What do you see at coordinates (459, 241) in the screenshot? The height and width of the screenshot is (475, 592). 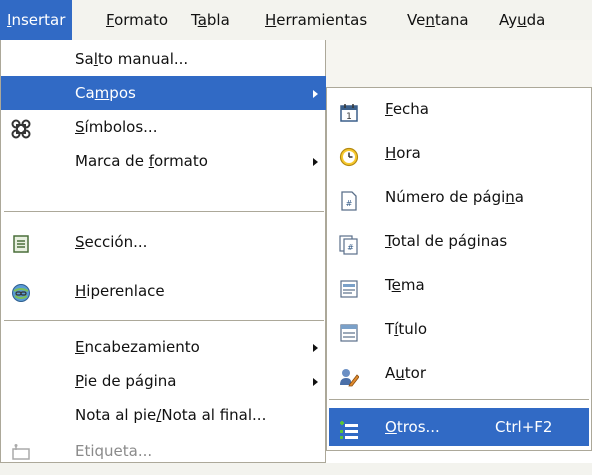 I see `subitem-total-de-paginas: # Total de páginas` at bounding box center [459, 241].